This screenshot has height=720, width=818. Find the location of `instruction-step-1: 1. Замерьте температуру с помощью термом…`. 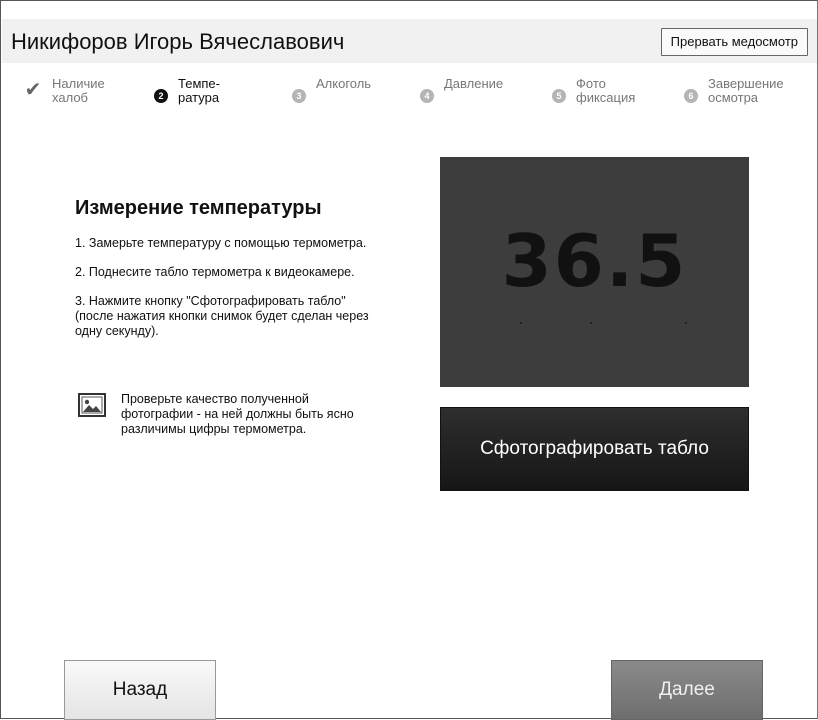

instruction-step-1: 1. Замерьте температуру с помощью термом… is located at coordinates (221, 243).